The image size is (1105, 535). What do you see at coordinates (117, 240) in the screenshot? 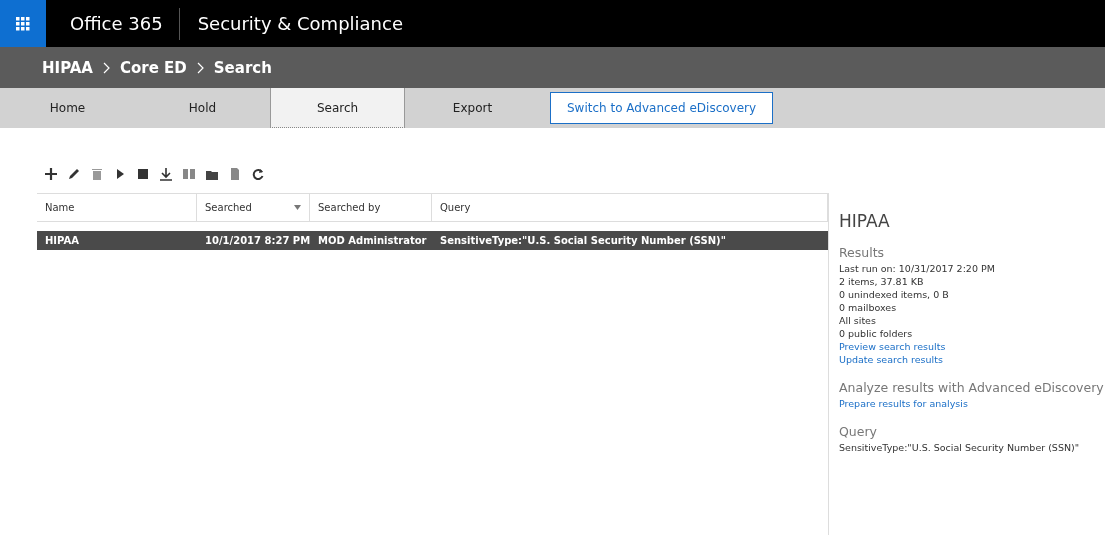
I see `table-cell: HIPAA` at bounding box center [117, 240].